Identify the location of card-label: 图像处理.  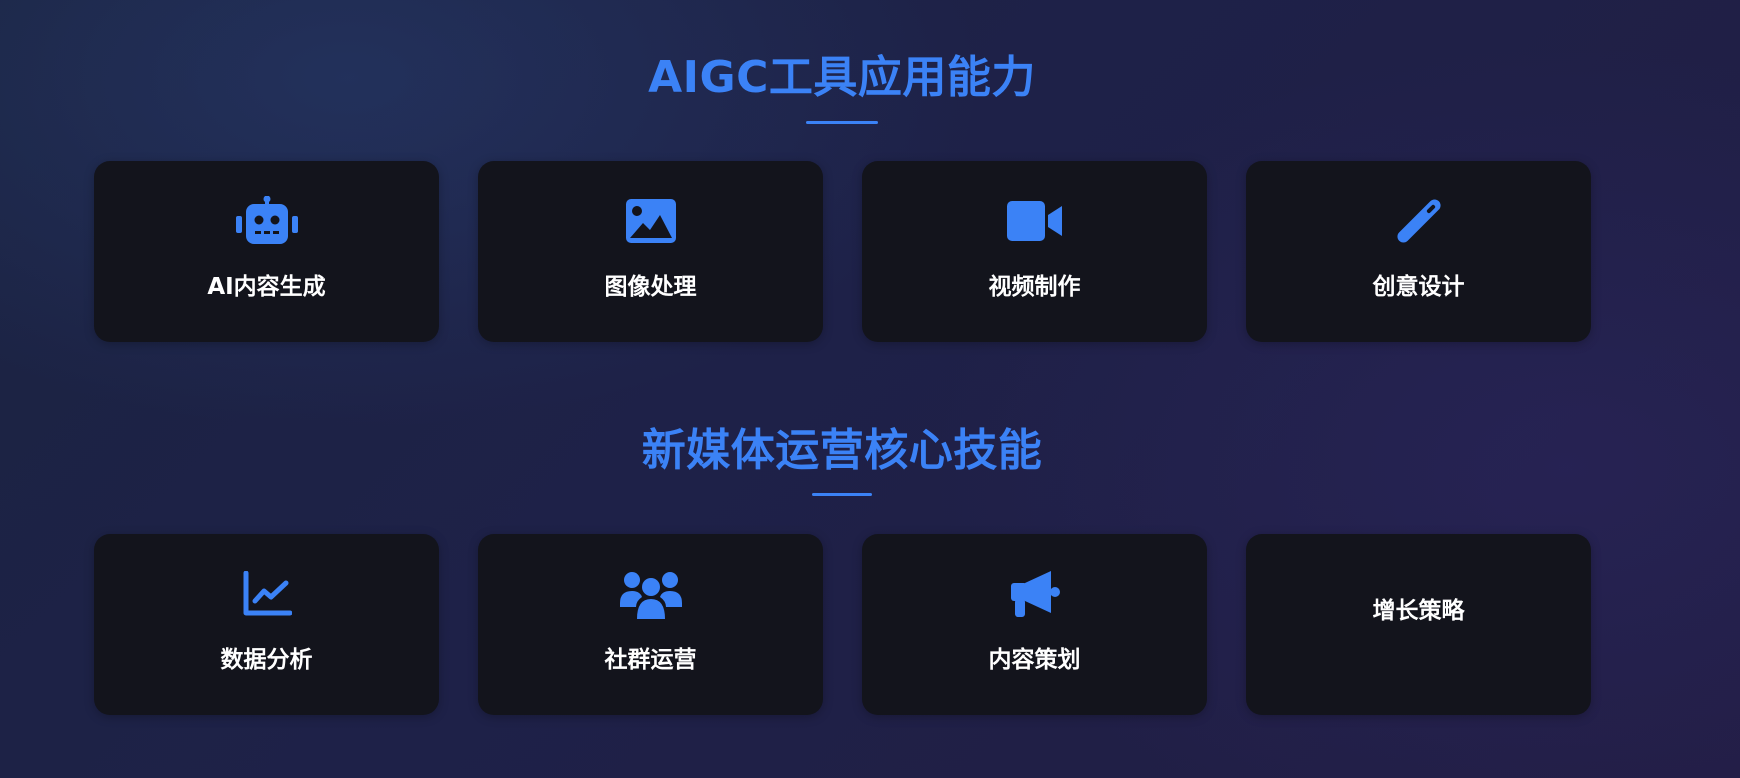
(650, 287).